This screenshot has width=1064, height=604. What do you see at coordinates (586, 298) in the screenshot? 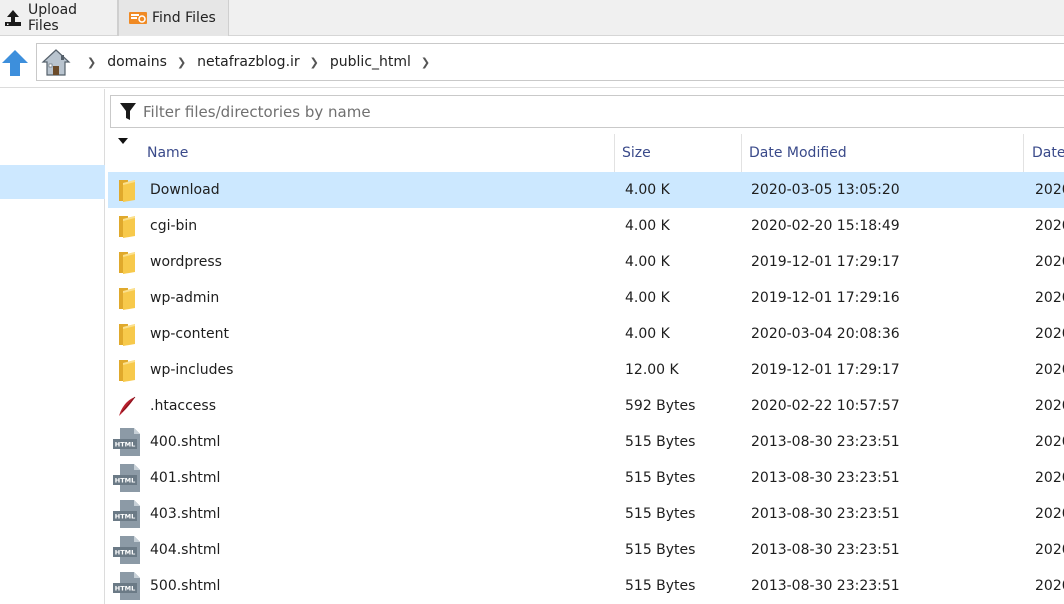
I see `file-row: wp-admin 4.00 K 2019-12-01 17:29:16 2020` at bounding box center [586, 298].